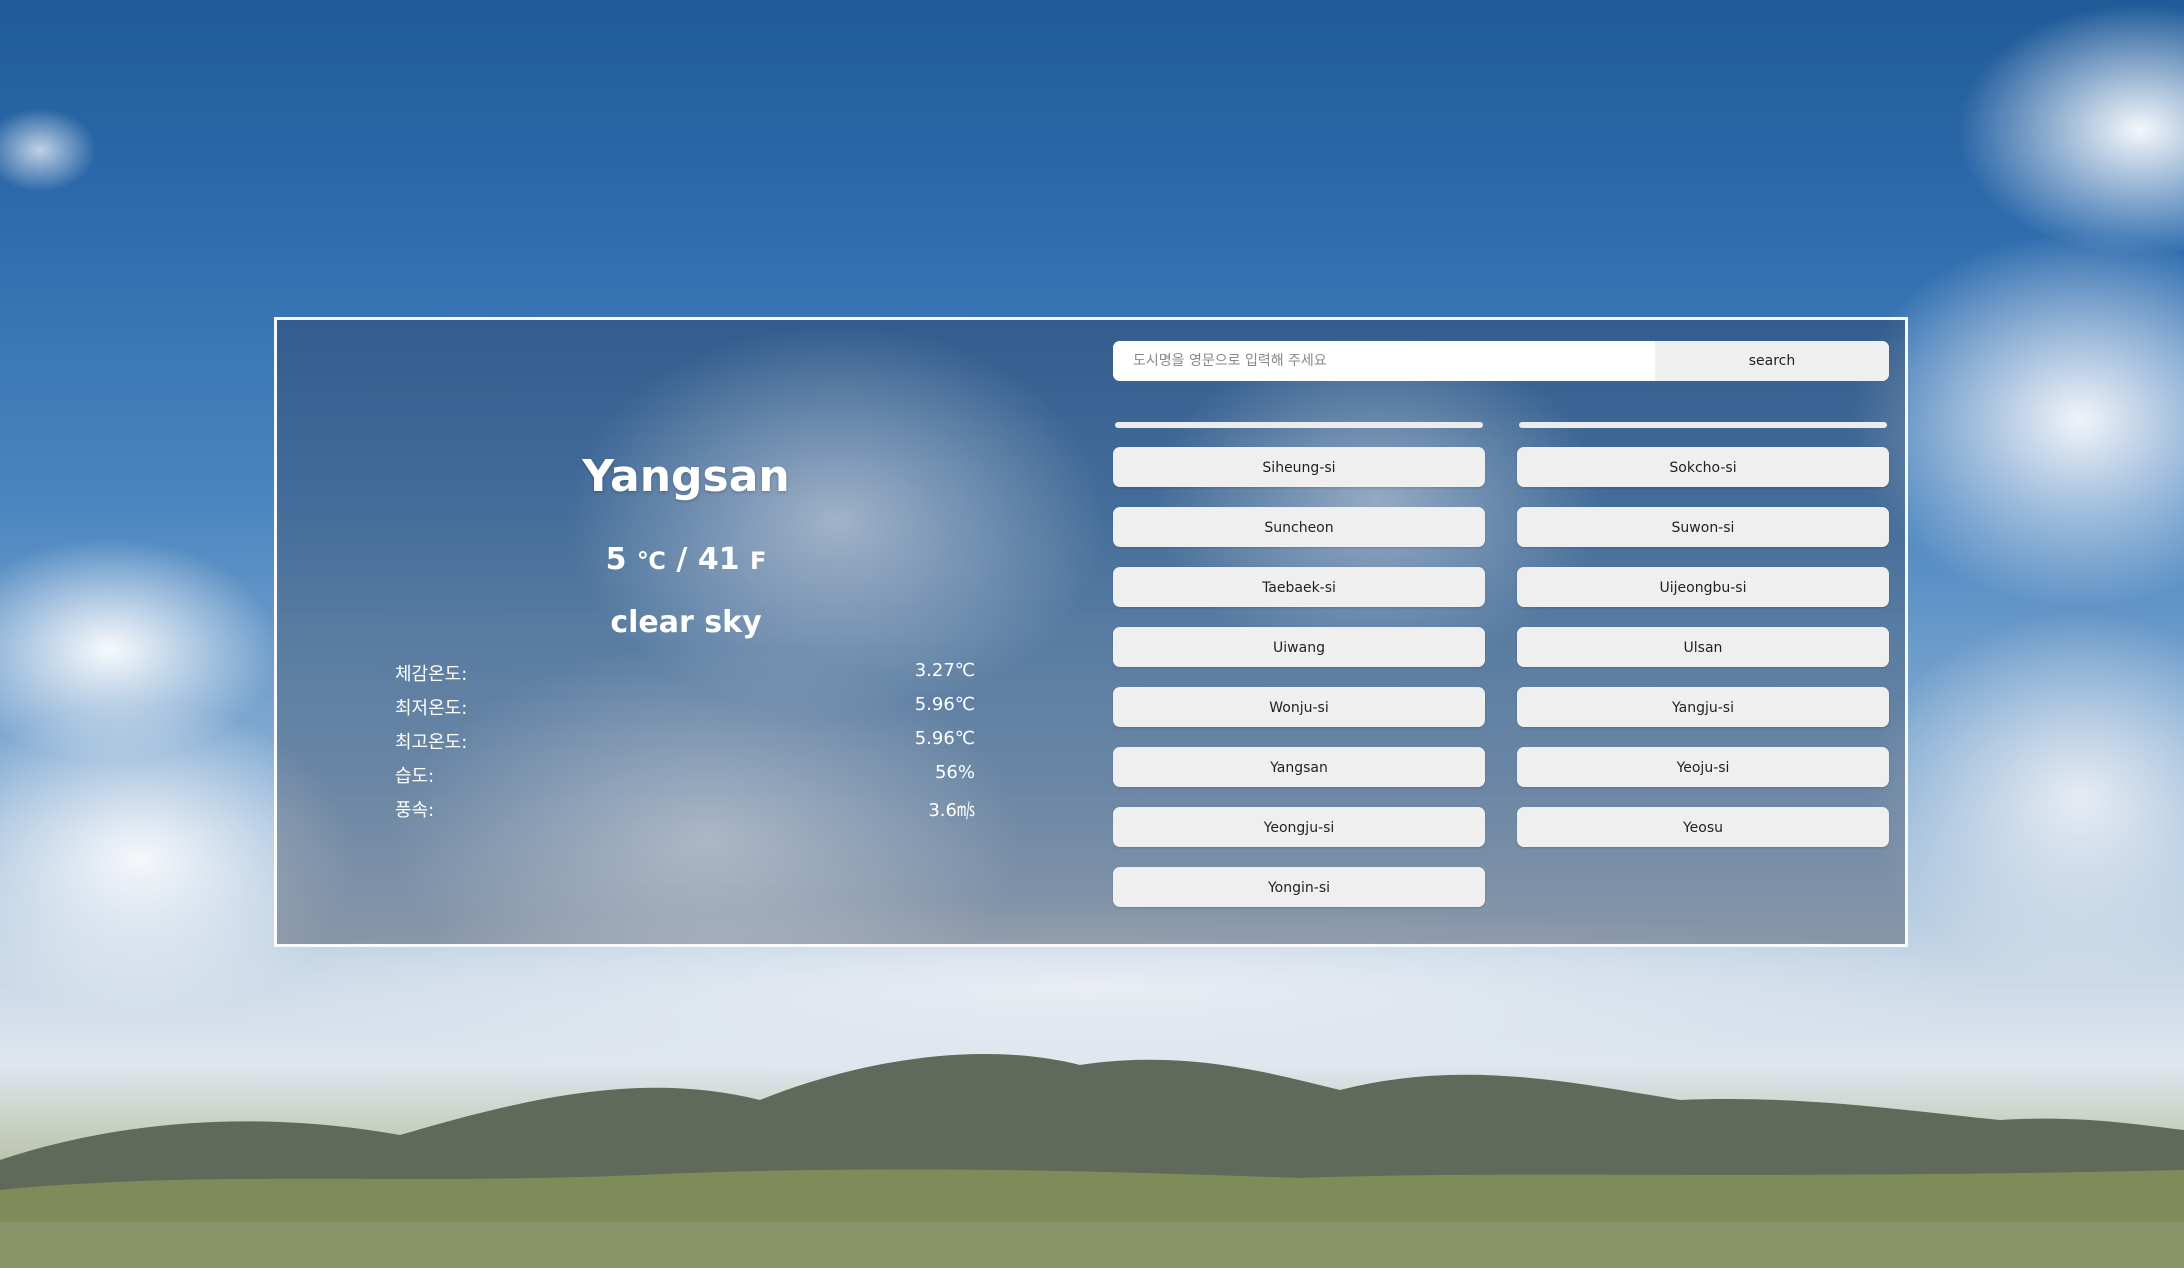 Image resolution: width=2184 pixels, height=1268 pixels. What do you see at coordinates (1772, 361) in the screenshot?
I see `search-button: search` at bounding box center [1772, 361].